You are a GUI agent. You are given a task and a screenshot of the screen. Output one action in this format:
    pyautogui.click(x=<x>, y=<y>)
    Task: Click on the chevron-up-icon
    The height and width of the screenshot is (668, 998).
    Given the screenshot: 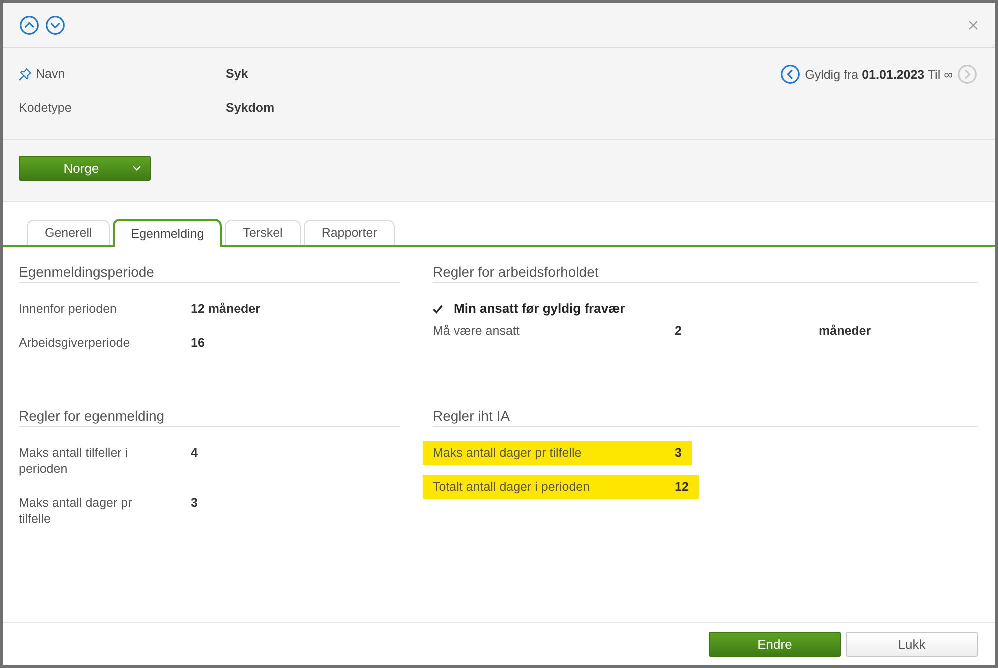 What is the action you would take?
    pyautogui.click(x=29, y=25)
    